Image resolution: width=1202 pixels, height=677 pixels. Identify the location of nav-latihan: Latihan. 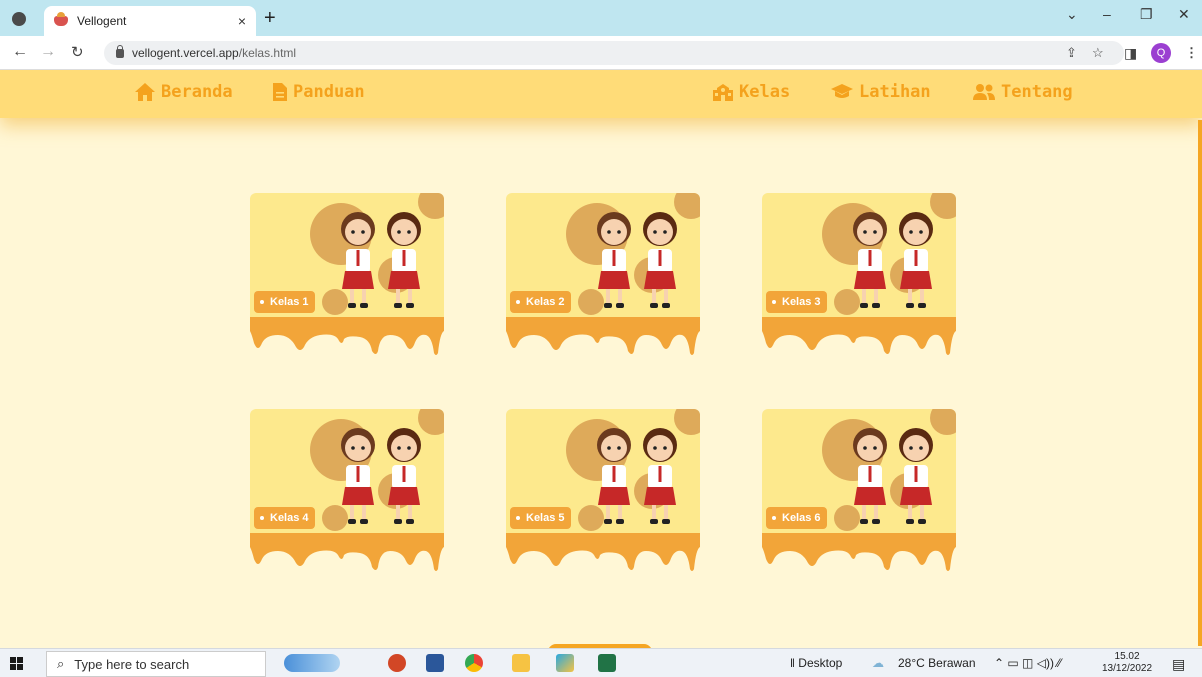
(880, 92).